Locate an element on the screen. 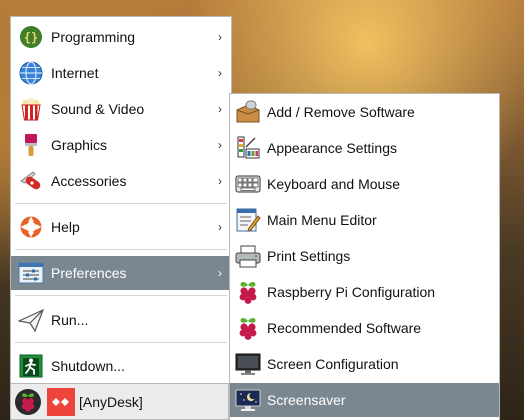 This screenshot has width=524, height=420. menu-item-keyboard-and-mouse: Keyboard and Mouse is located at coordinates (364, 184).